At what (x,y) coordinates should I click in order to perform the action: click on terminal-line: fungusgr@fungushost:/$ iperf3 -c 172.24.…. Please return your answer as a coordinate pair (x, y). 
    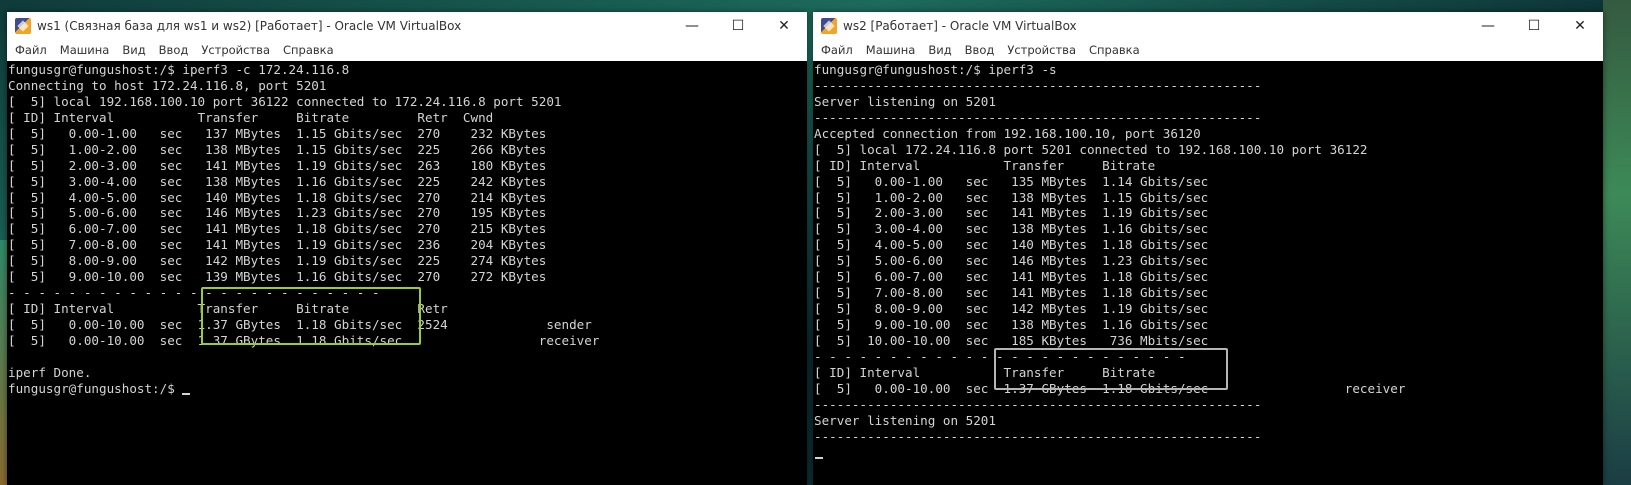
    Looking at the image, I should click on (179, 69).